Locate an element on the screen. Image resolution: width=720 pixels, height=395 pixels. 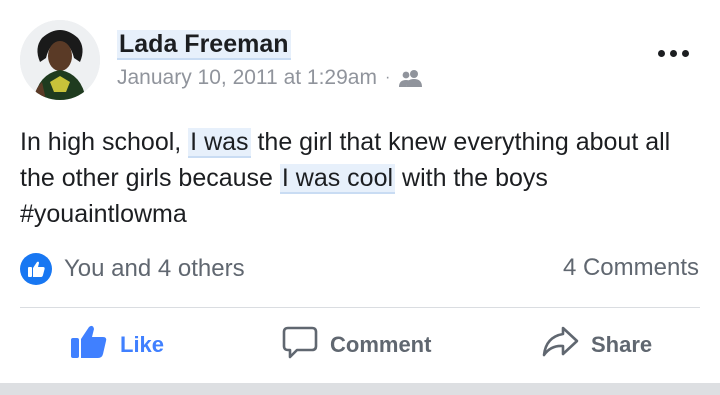
feed-separator is located at coordinates (360, 389).